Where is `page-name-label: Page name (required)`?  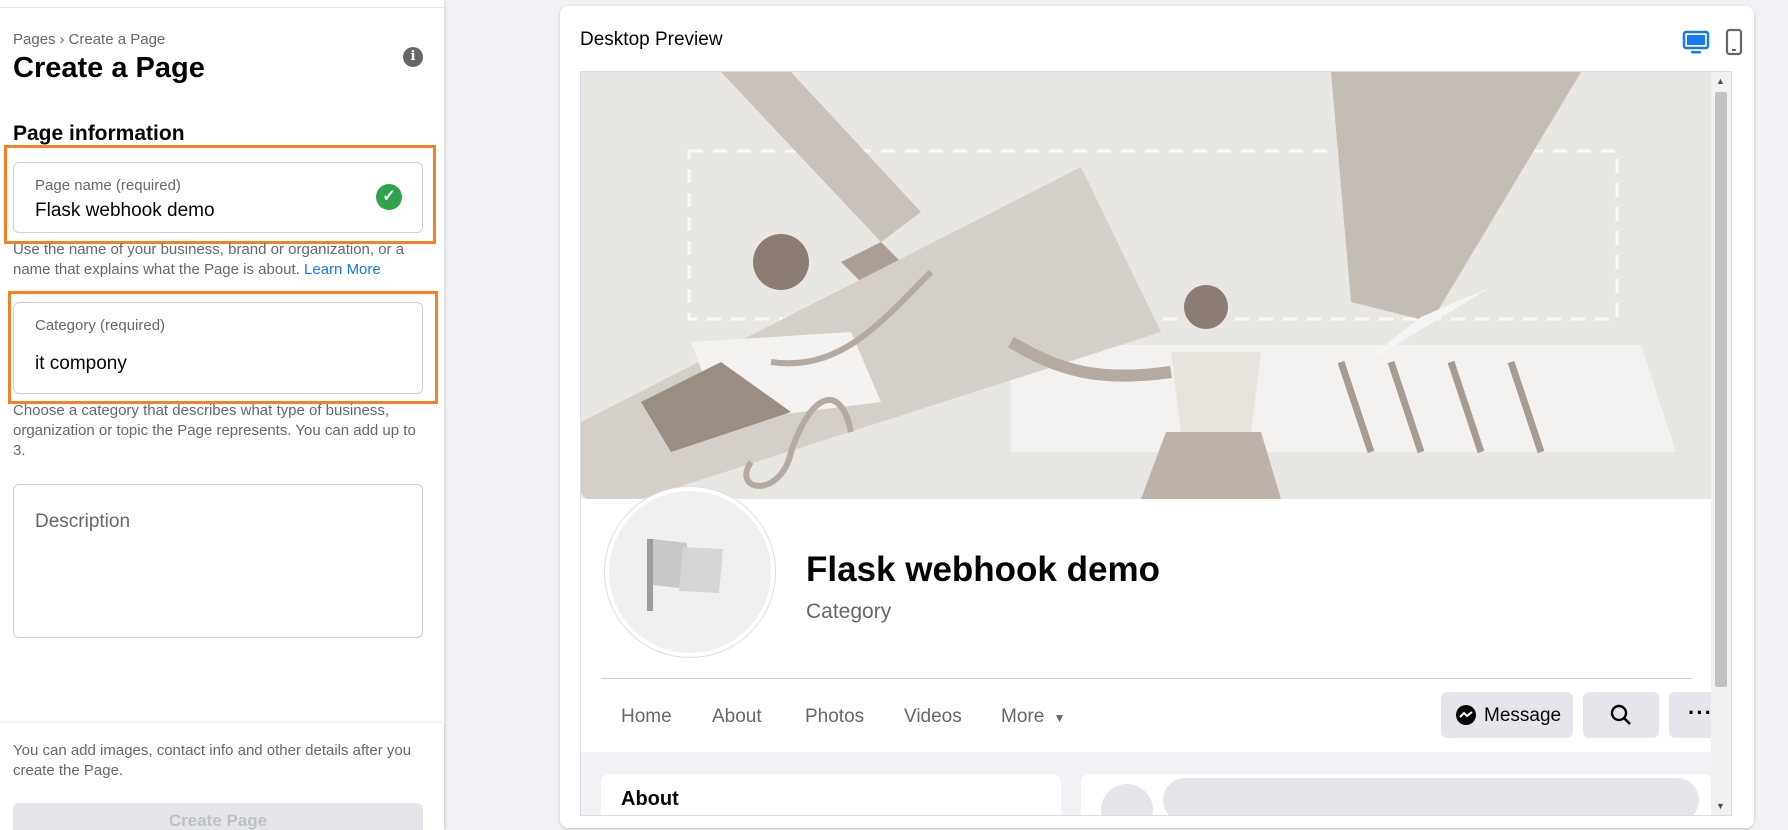
page-name-label: Page name (required) is located at coordinates (108, 185).